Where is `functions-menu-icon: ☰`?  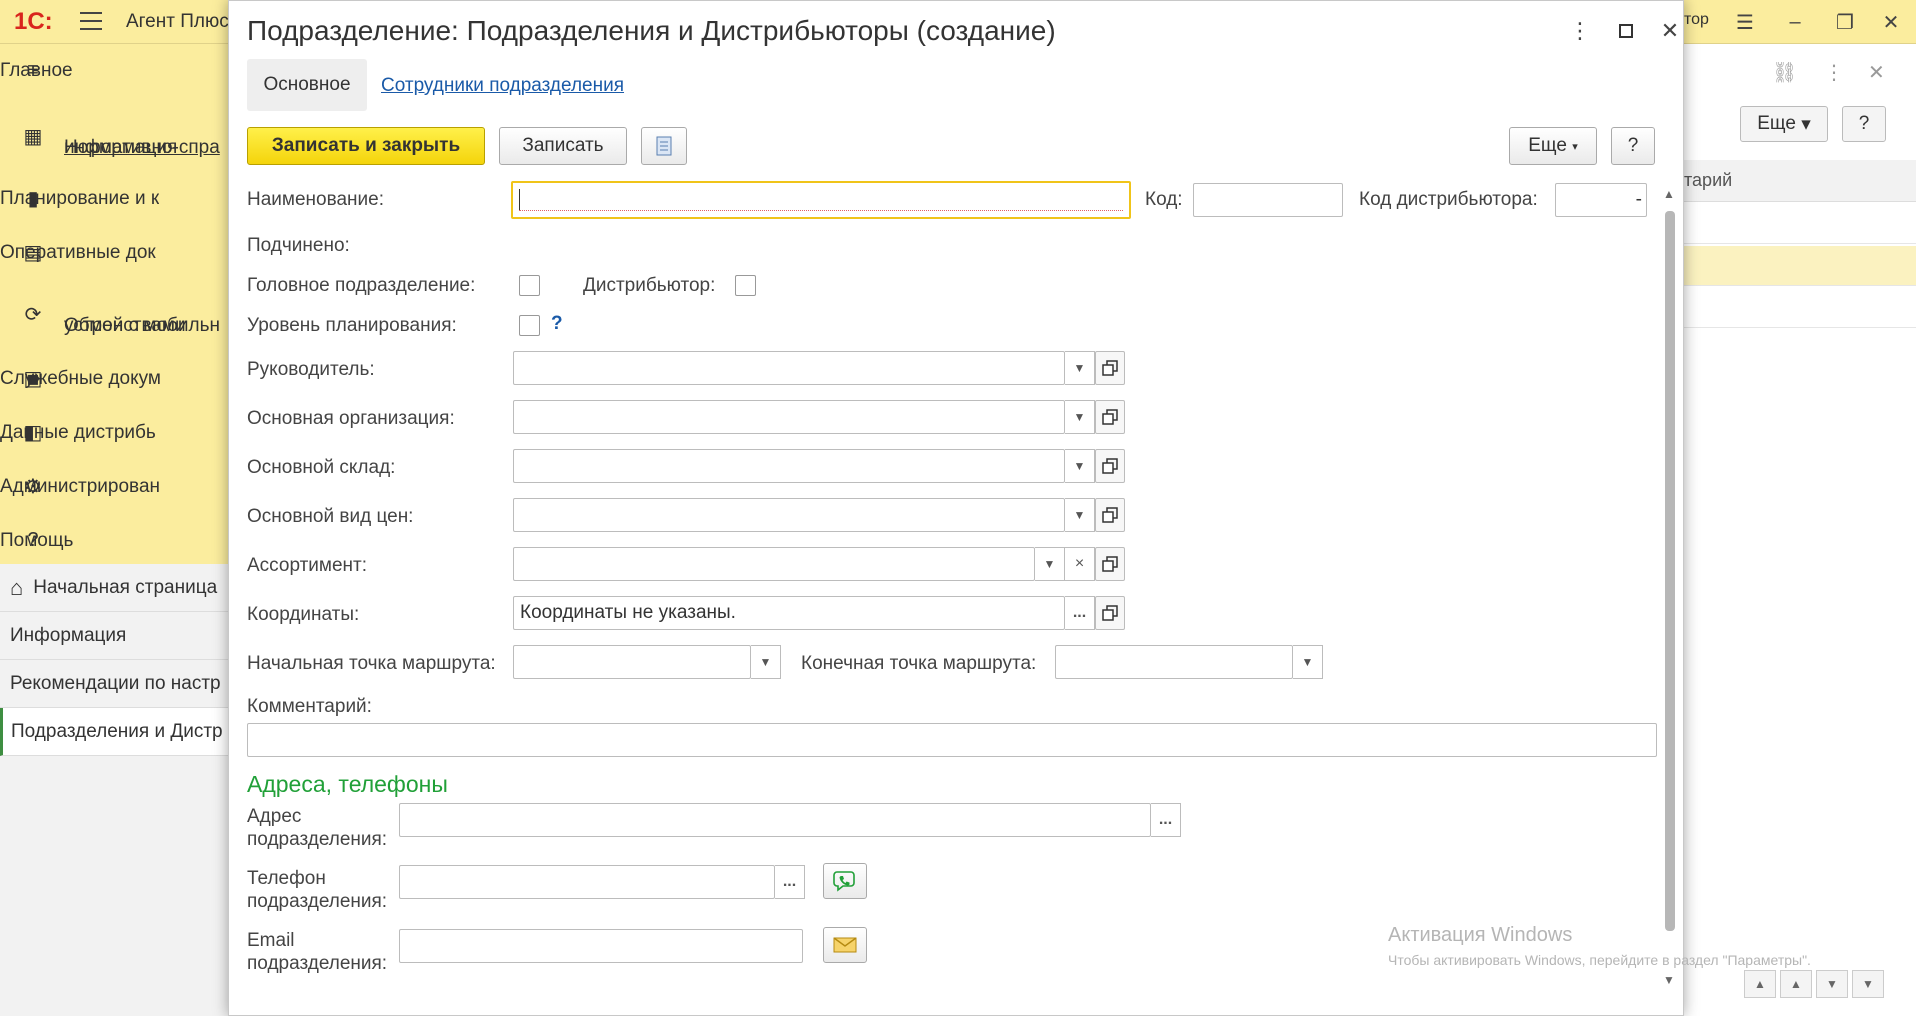 functions-menu-icon: ☰ is located at coordinates (1745, 22).